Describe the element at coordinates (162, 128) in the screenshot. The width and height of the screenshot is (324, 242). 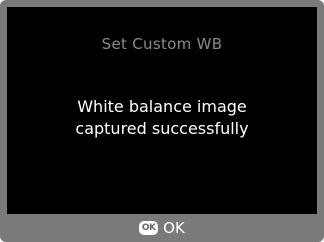
I see `message-line-2: captured successfully` at that location.